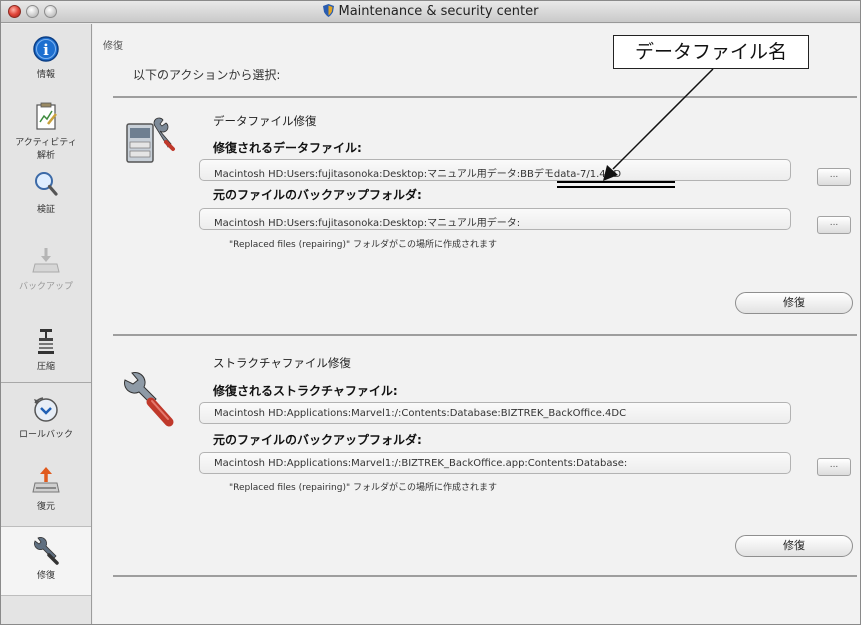  I want to click on data-repair-button: 修復, so click(794, 303).